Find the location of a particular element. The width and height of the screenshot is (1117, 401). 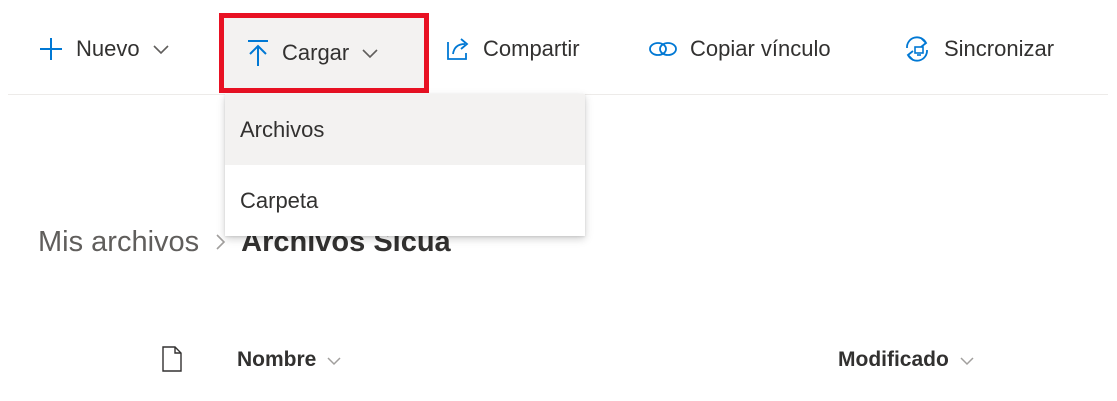

sync-button: Sincronizar is located at coordinates (978, 49).